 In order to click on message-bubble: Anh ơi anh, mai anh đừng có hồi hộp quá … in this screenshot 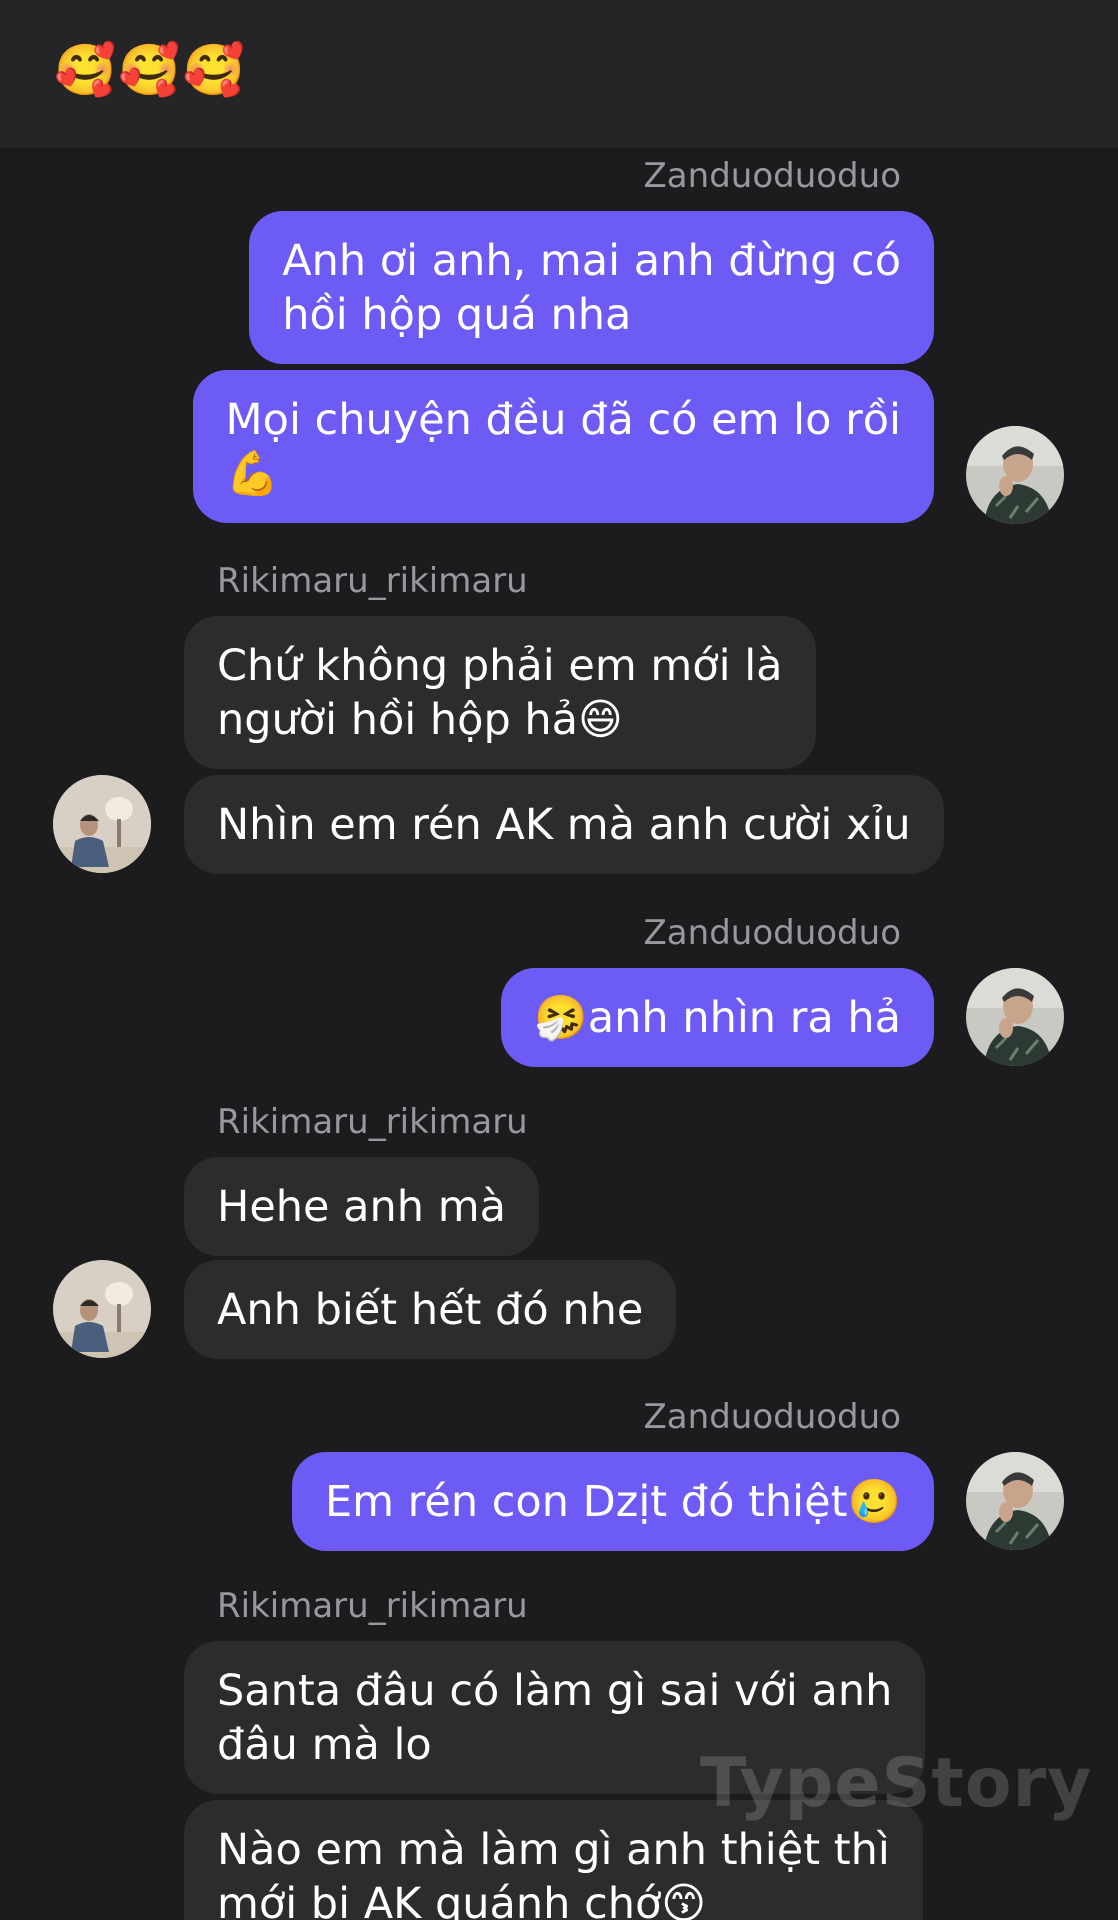, I will do `click(591, 287)`.